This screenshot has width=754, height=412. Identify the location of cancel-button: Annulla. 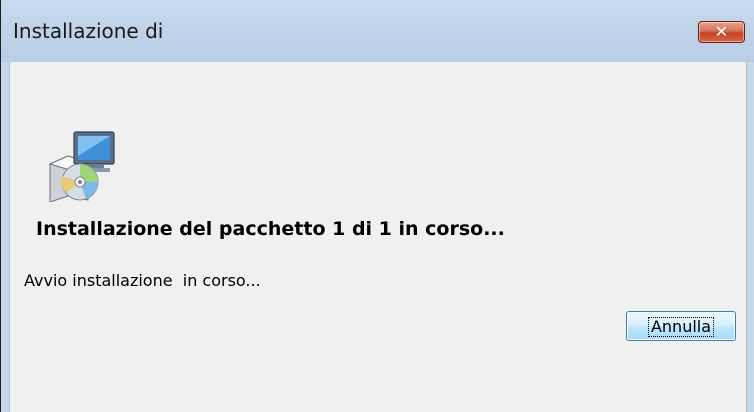
(681, 326).